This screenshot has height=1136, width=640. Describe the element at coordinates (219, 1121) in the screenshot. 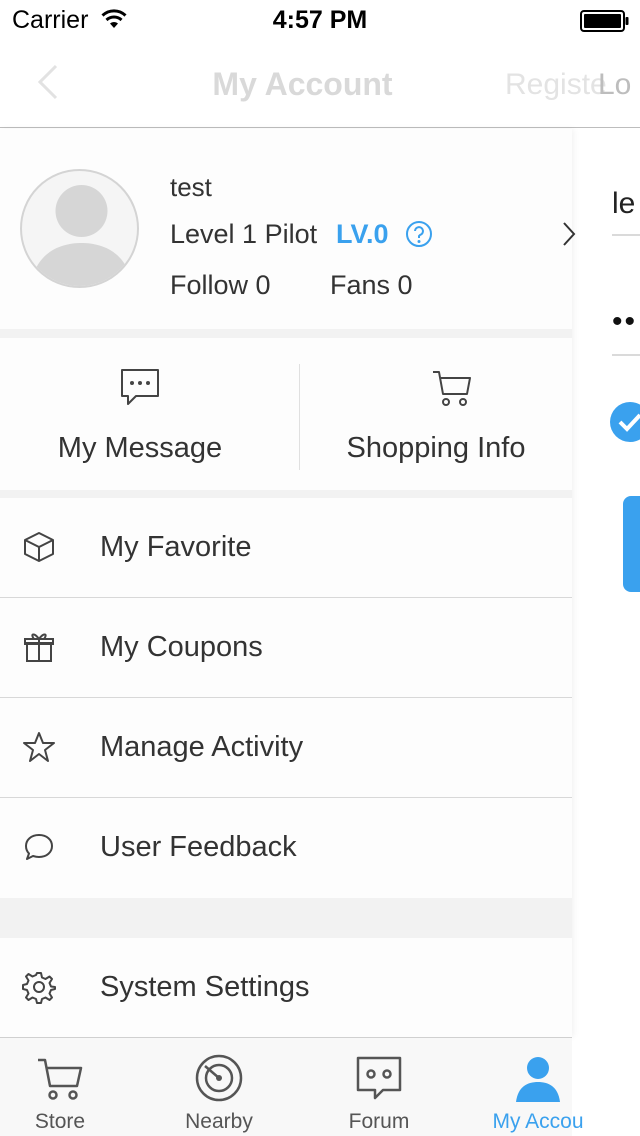

I see `tab-label: Nearby` at that location.